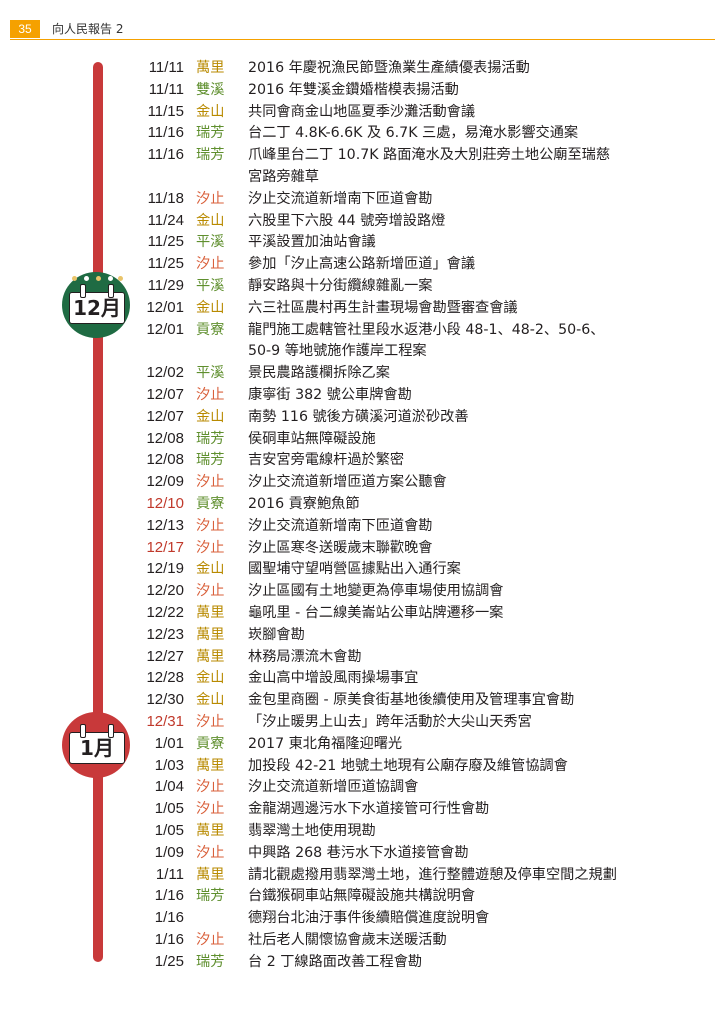 This screenshot has width=725, height=1024. Describe the element at coordinates (165, 482) in the screenshot. I see `event-date: 12/09` at that location.